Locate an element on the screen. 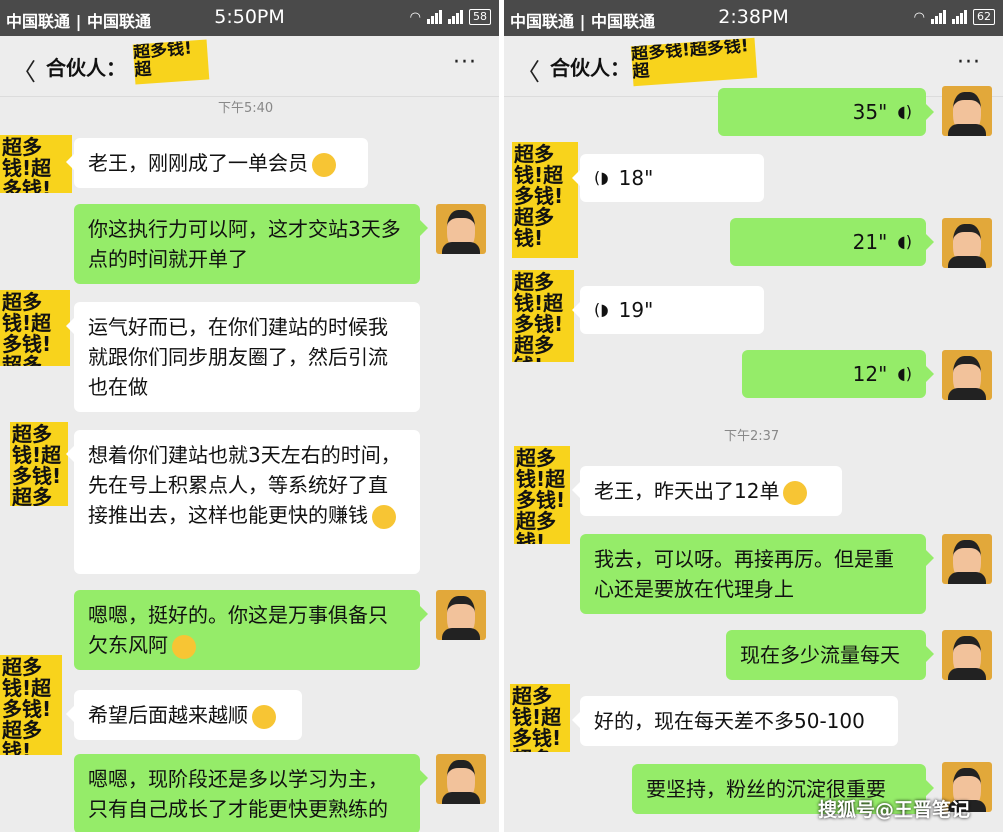 The width and height of the screenshot is (1003, 832). voice-message-incoming: (◗ 18" is located at coordinates (668, 178).